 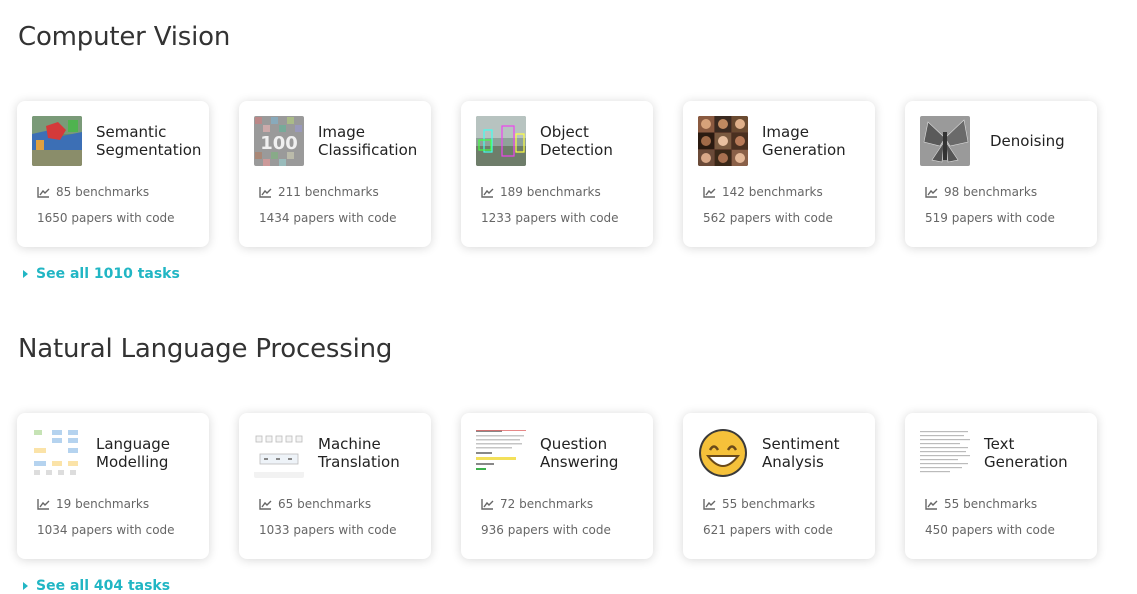 I want to click on benchmarks-label: 211 benchmarks, so click(x=328, y=192).